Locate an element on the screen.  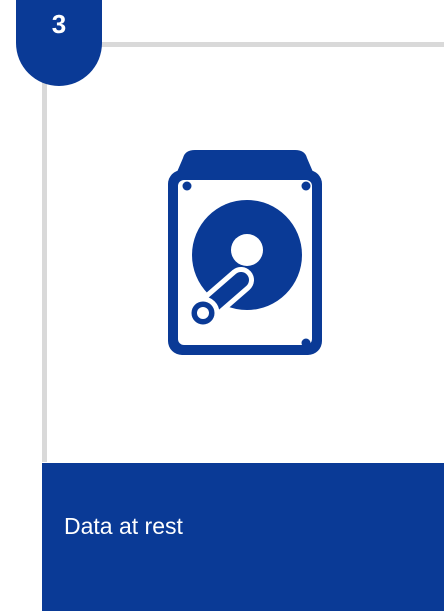
step-badge: 3 is located at coordinates (59, 43).